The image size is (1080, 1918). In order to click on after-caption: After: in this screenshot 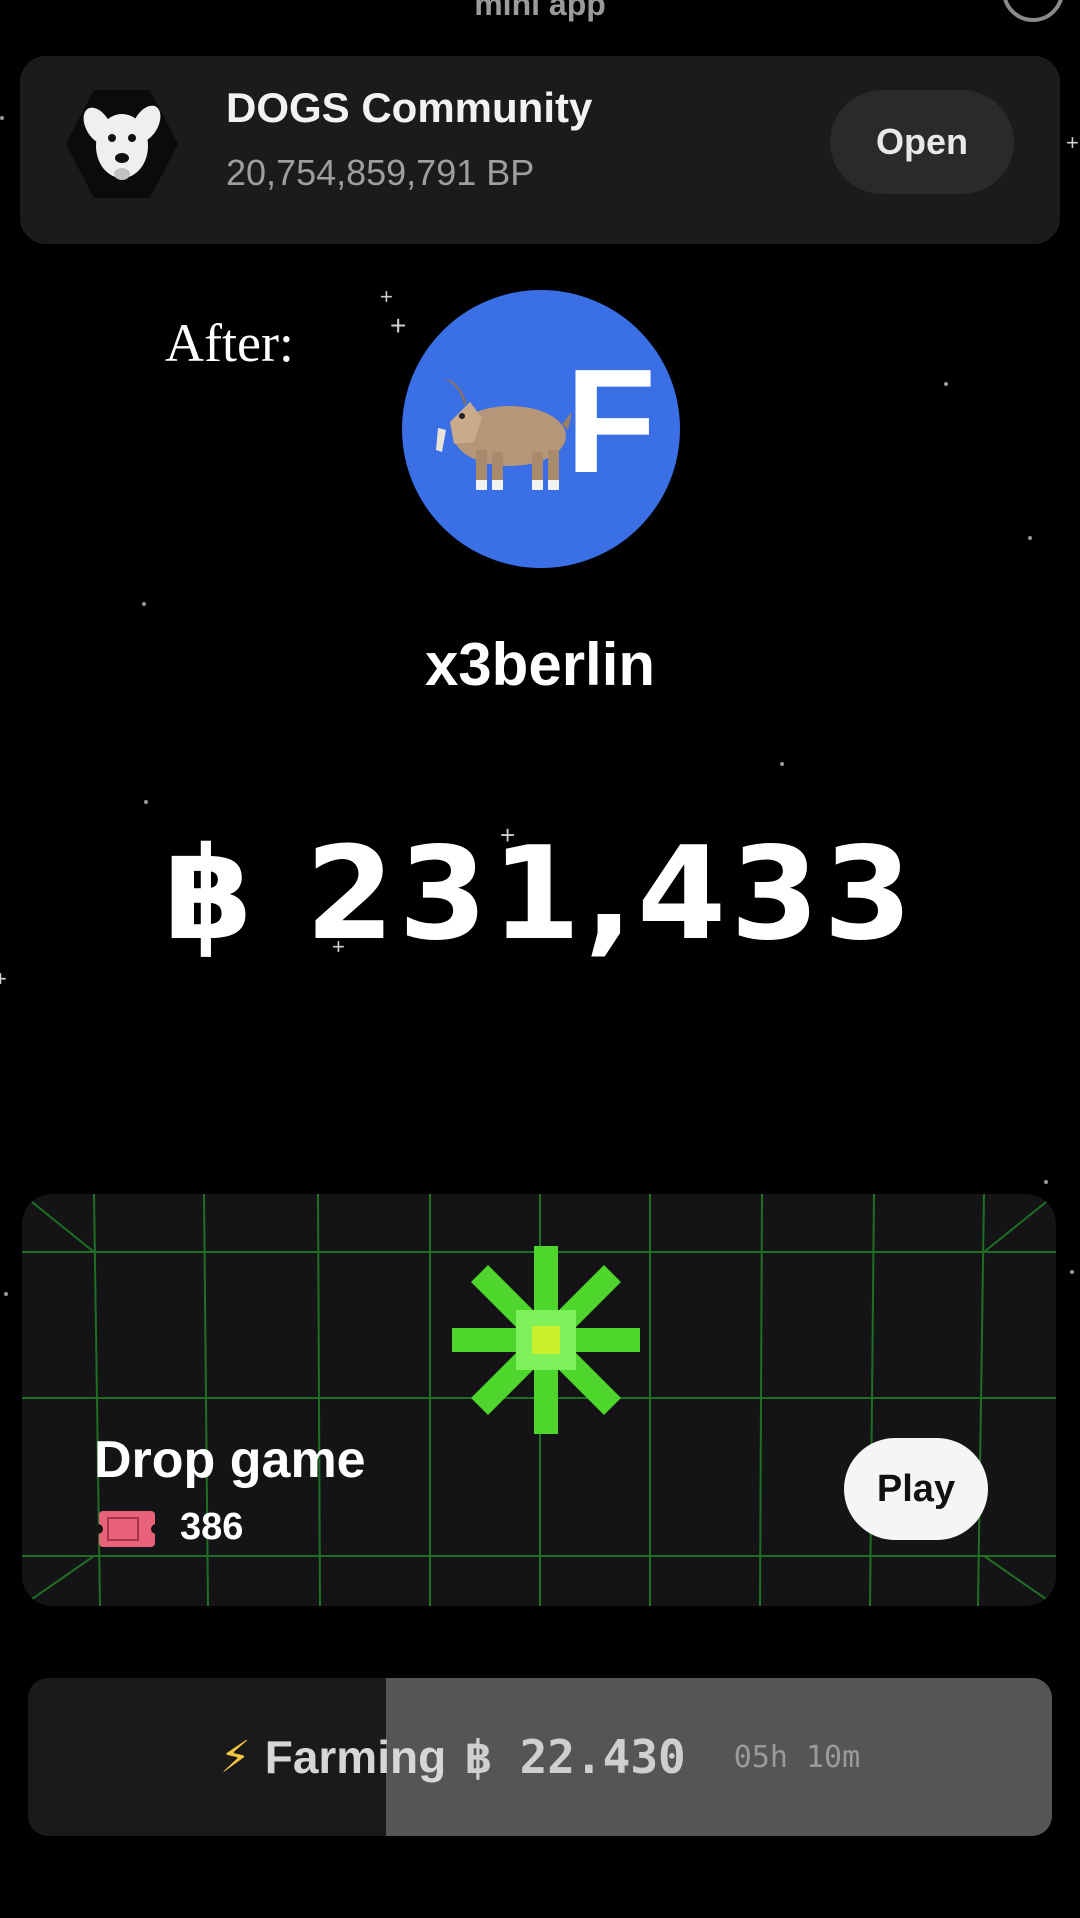, I will do `click(229, 343)`.